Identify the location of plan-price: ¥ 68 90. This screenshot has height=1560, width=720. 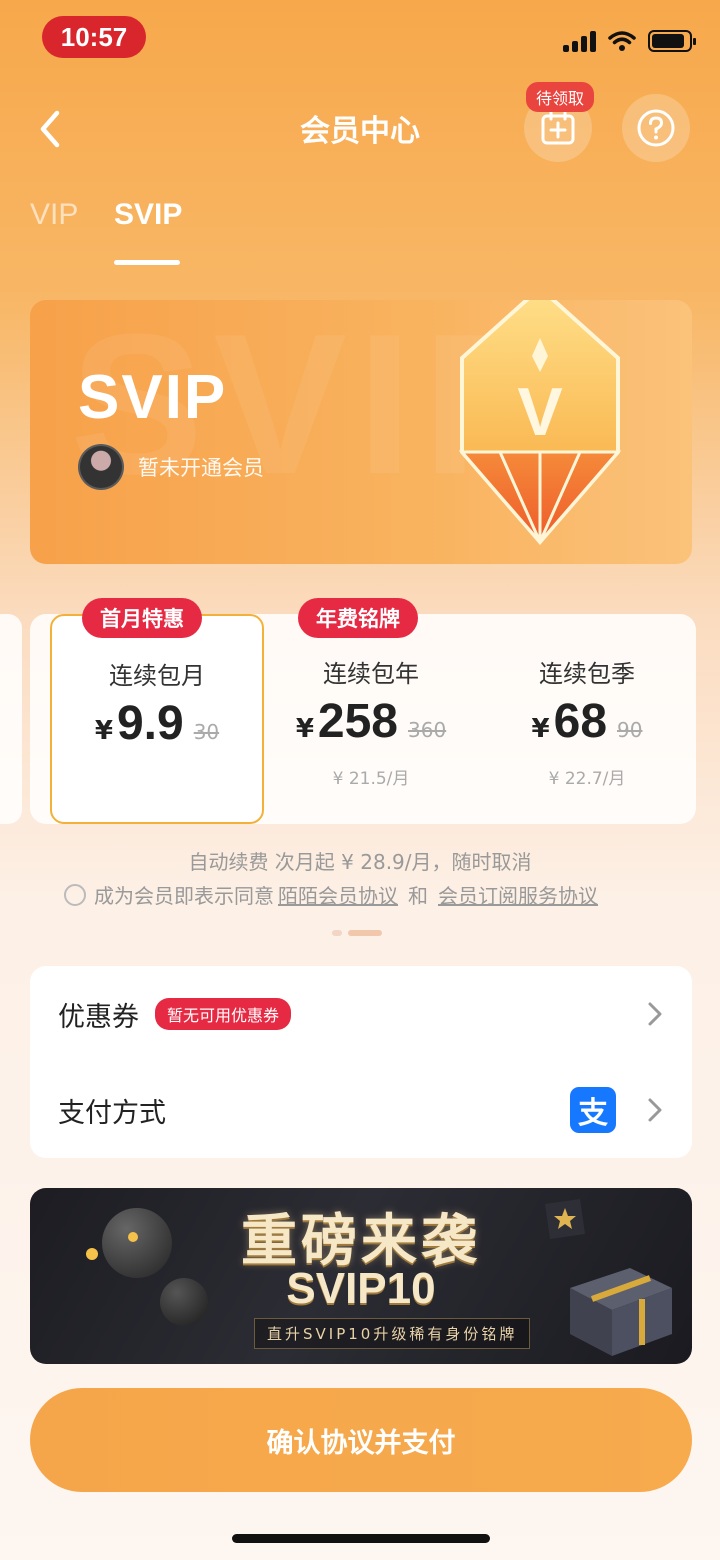
(587, 721).